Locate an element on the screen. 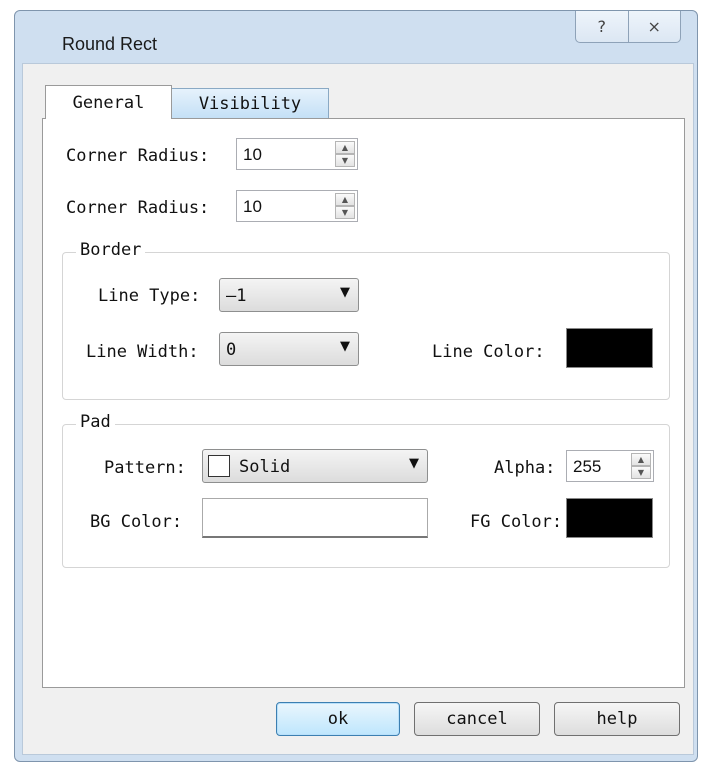  caption-buttons: ? ⨯ is located at coordinates (628, 27).